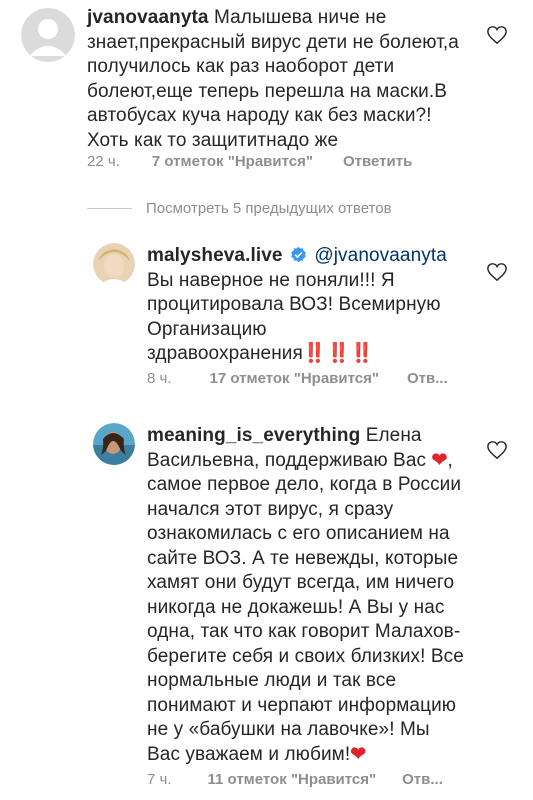 This screenshot has height=800, width=533. I want to click on comment-time: 8 ч., so click(159, 378).